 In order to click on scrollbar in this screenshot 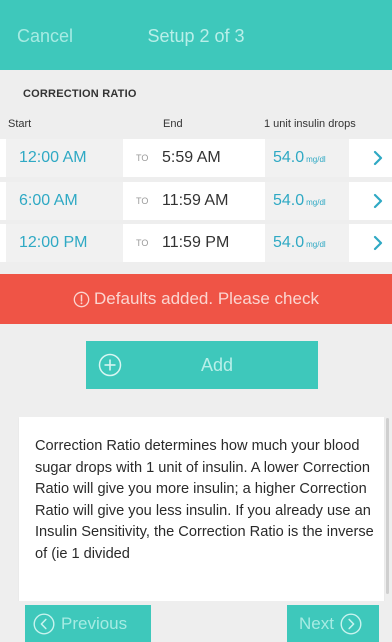, I will do `click(387, 506)`.